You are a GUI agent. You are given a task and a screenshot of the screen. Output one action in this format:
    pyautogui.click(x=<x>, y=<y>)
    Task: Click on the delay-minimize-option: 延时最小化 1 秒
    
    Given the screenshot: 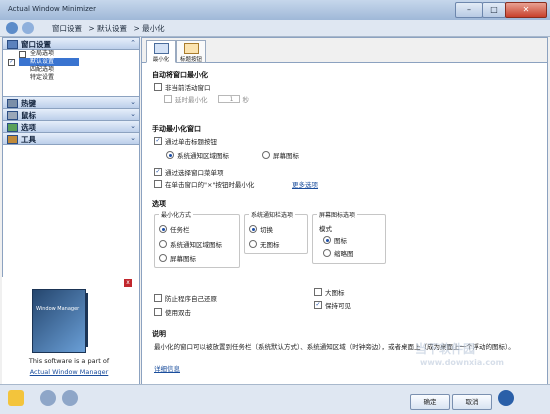 What is the action you would take?
    pyautogui.click(x=206, y=99)
    